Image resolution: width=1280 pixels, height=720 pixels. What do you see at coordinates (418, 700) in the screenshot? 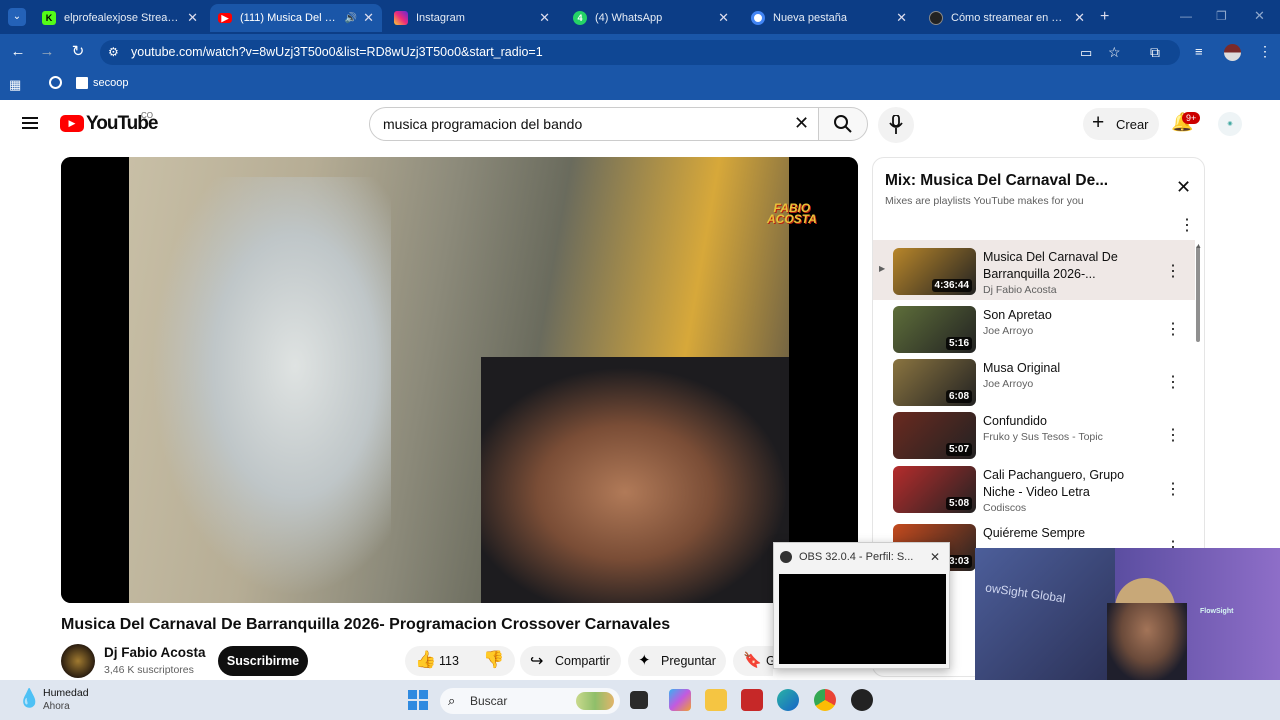
I see `windows-start-icon` at bounding box center [418, 700].